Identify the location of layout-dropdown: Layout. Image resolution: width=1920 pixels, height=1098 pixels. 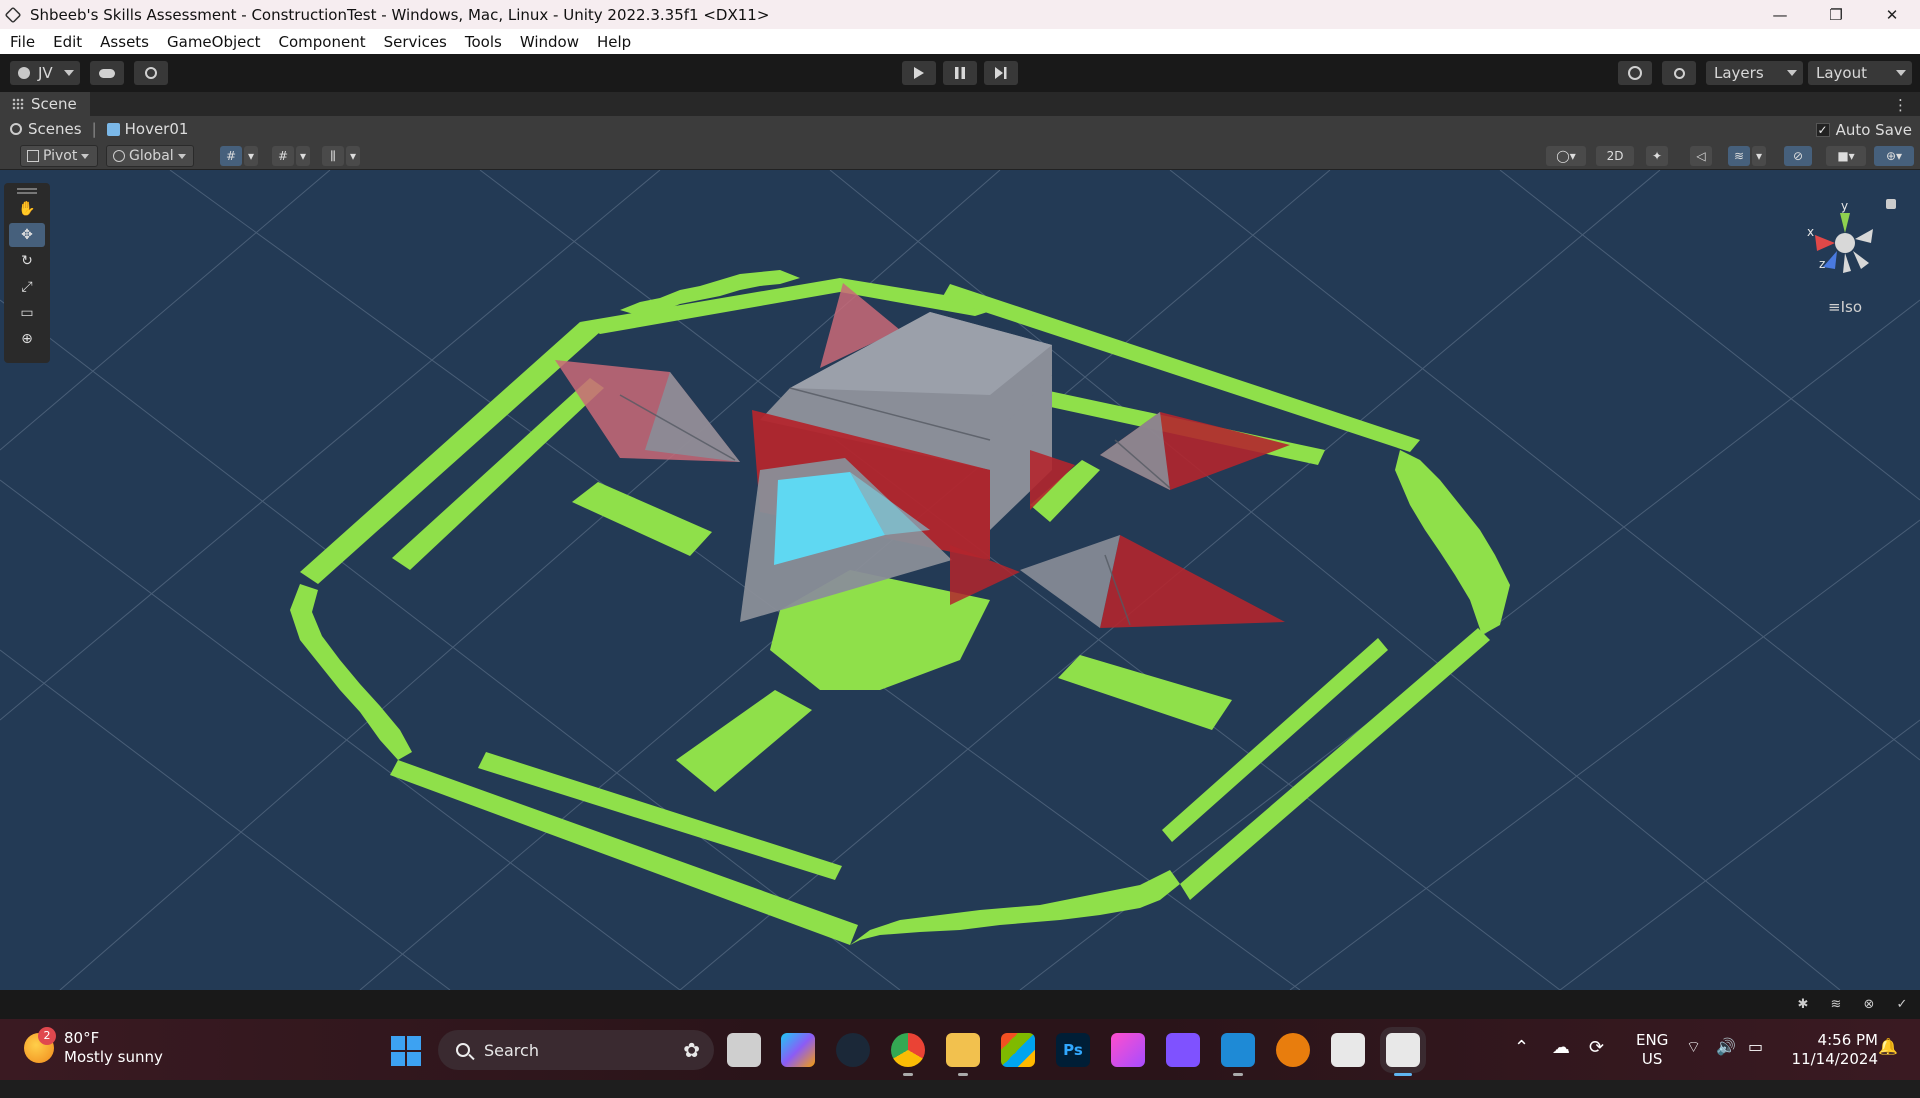
(1860, 73).